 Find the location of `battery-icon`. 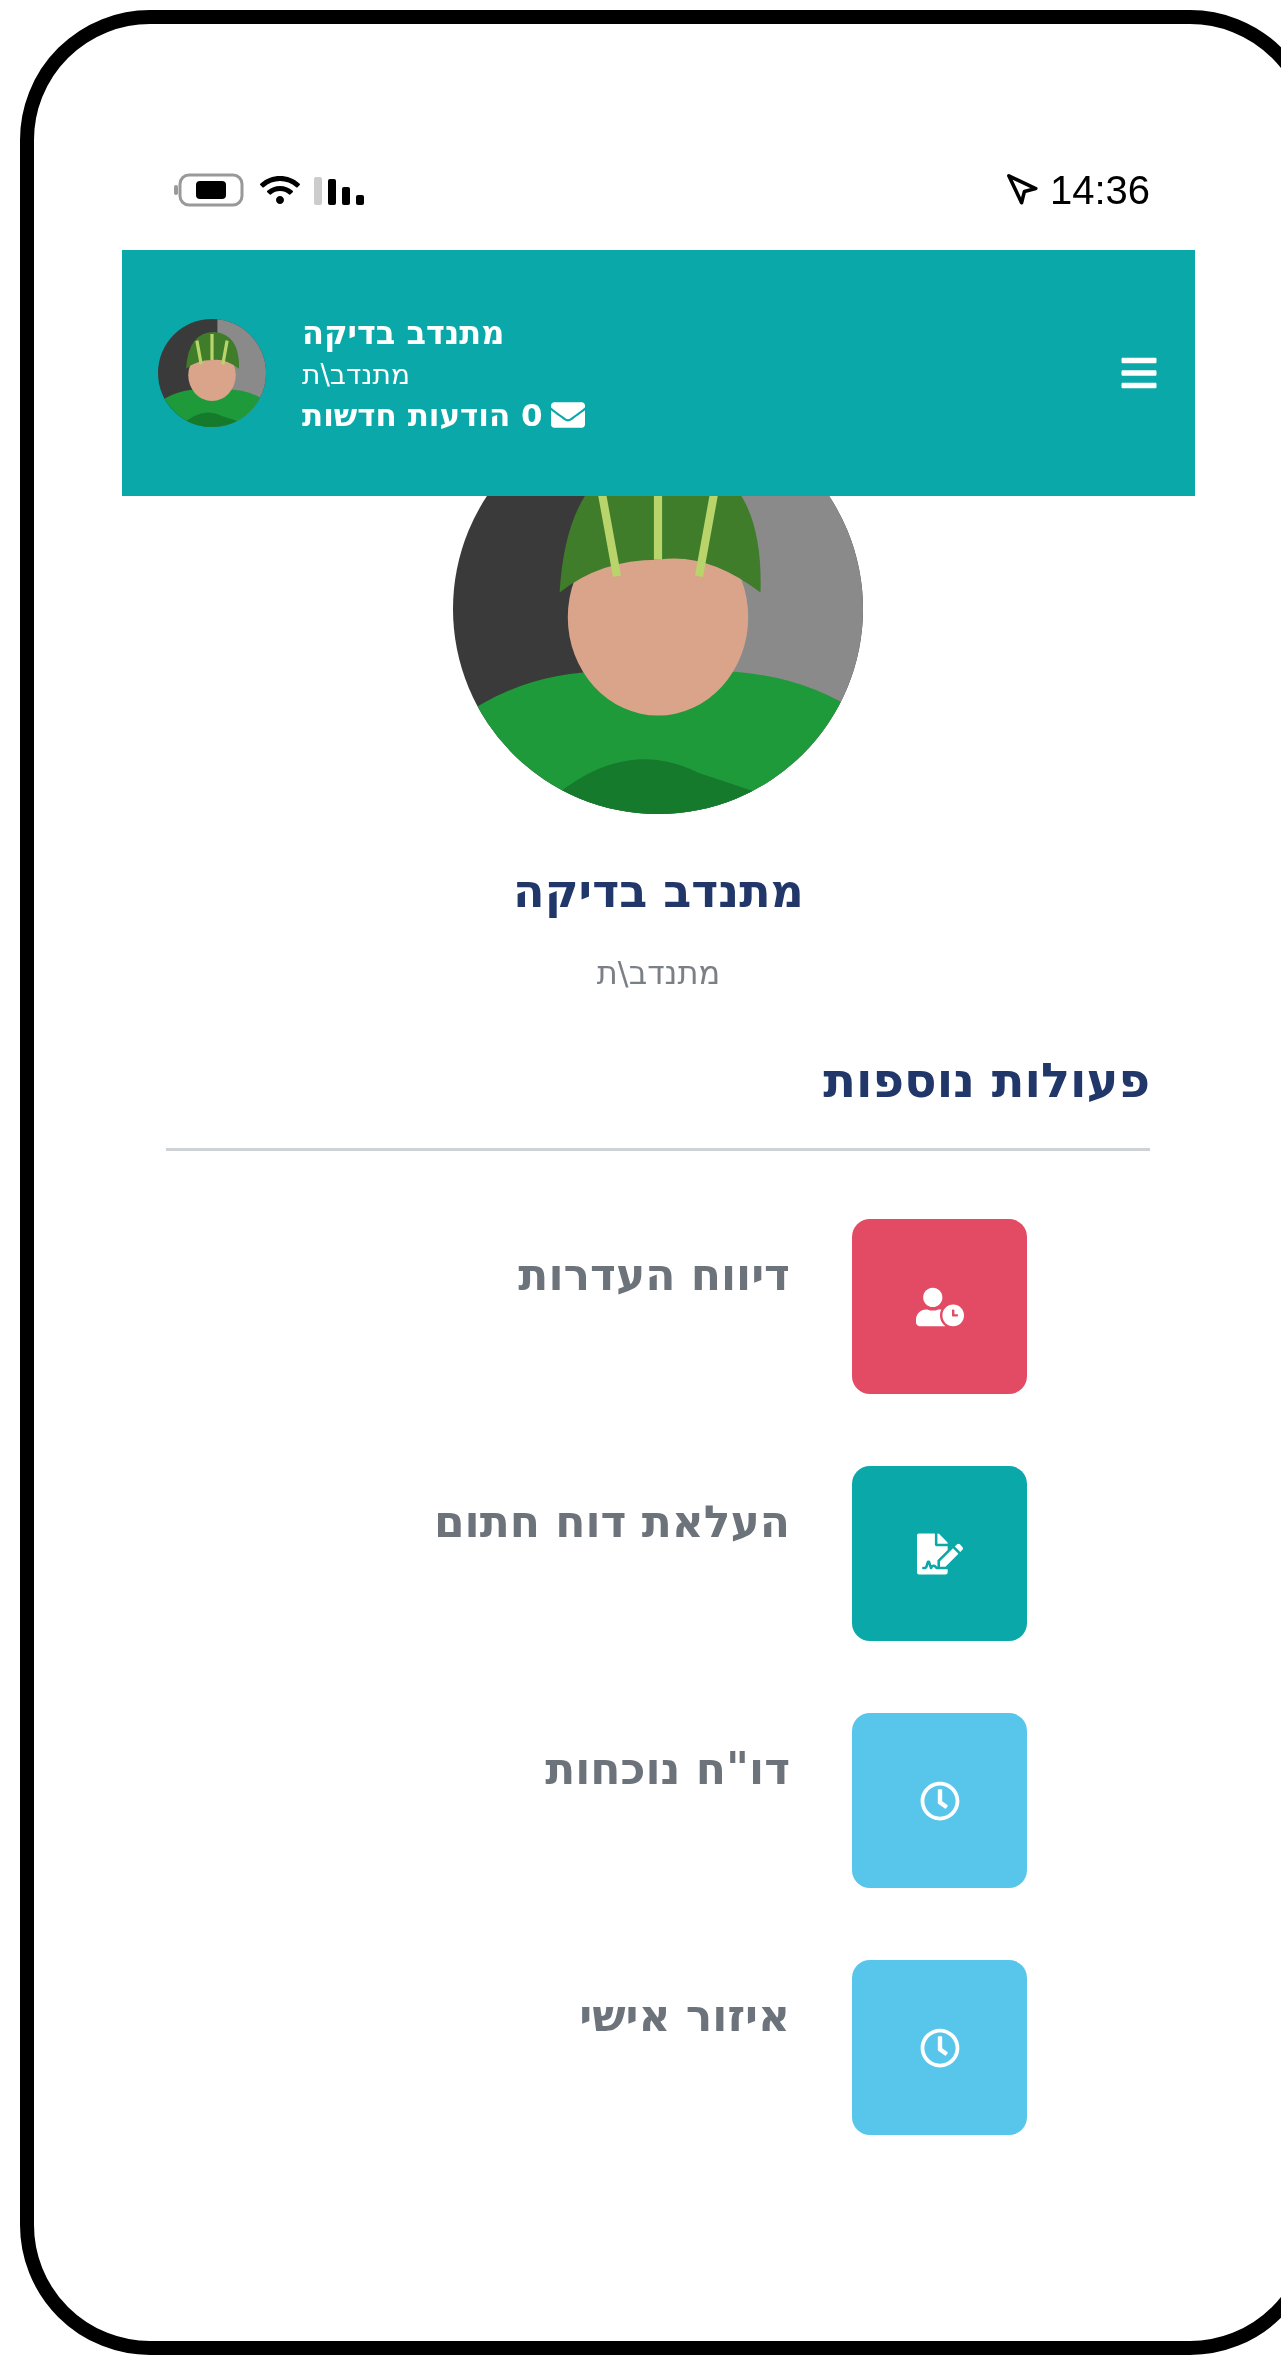

battery-icon is located at coordinates (210, 190).